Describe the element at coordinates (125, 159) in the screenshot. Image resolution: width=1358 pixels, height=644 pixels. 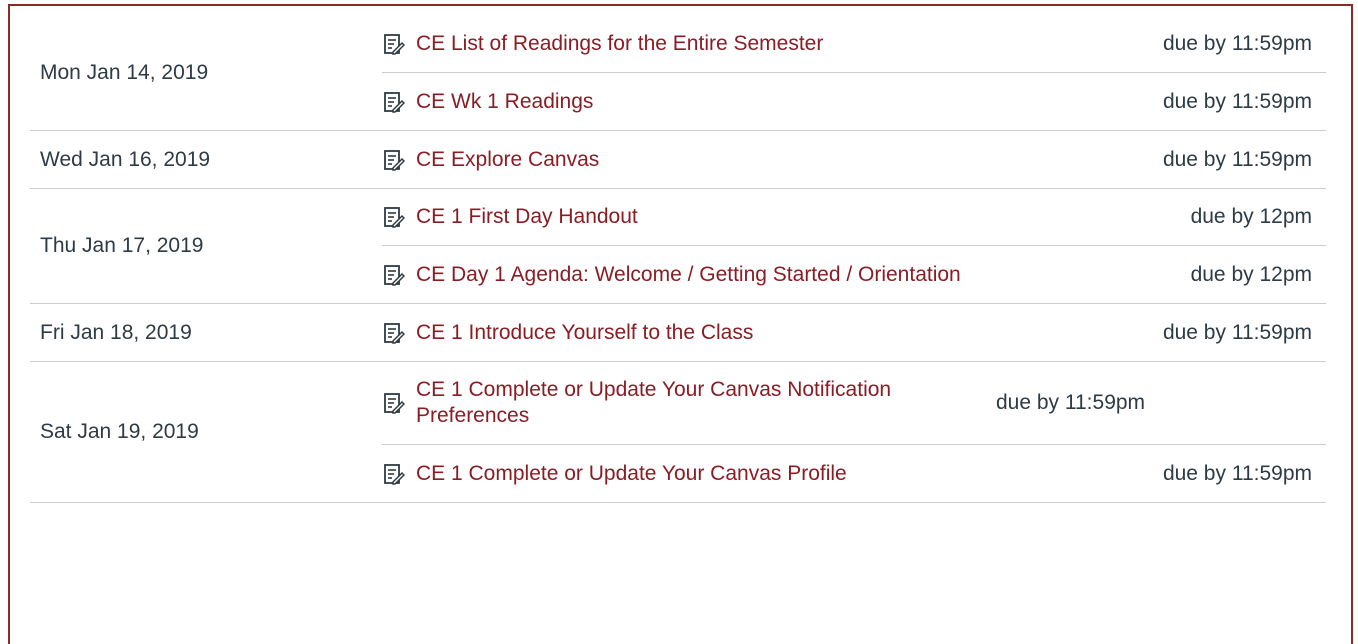
I see `date-label: Wed Jan 16, 2019` at that location.